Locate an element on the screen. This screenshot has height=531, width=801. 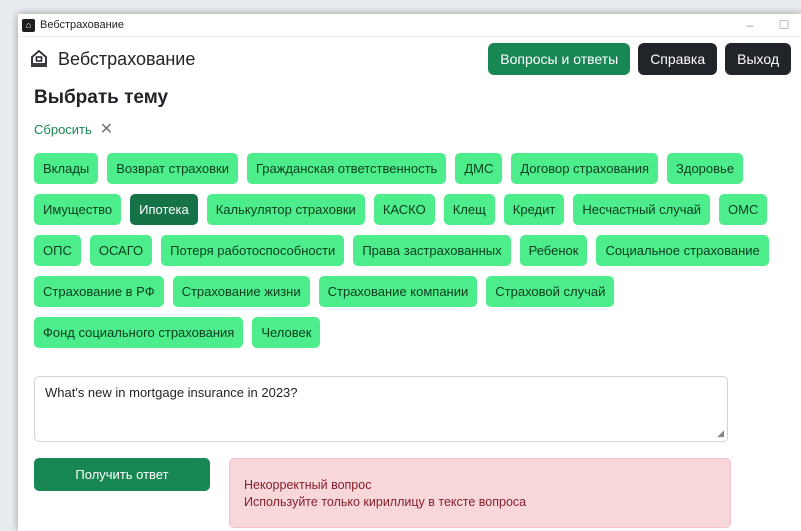
topic-tag: Страхование жизни is located at coordinates (241, 291).